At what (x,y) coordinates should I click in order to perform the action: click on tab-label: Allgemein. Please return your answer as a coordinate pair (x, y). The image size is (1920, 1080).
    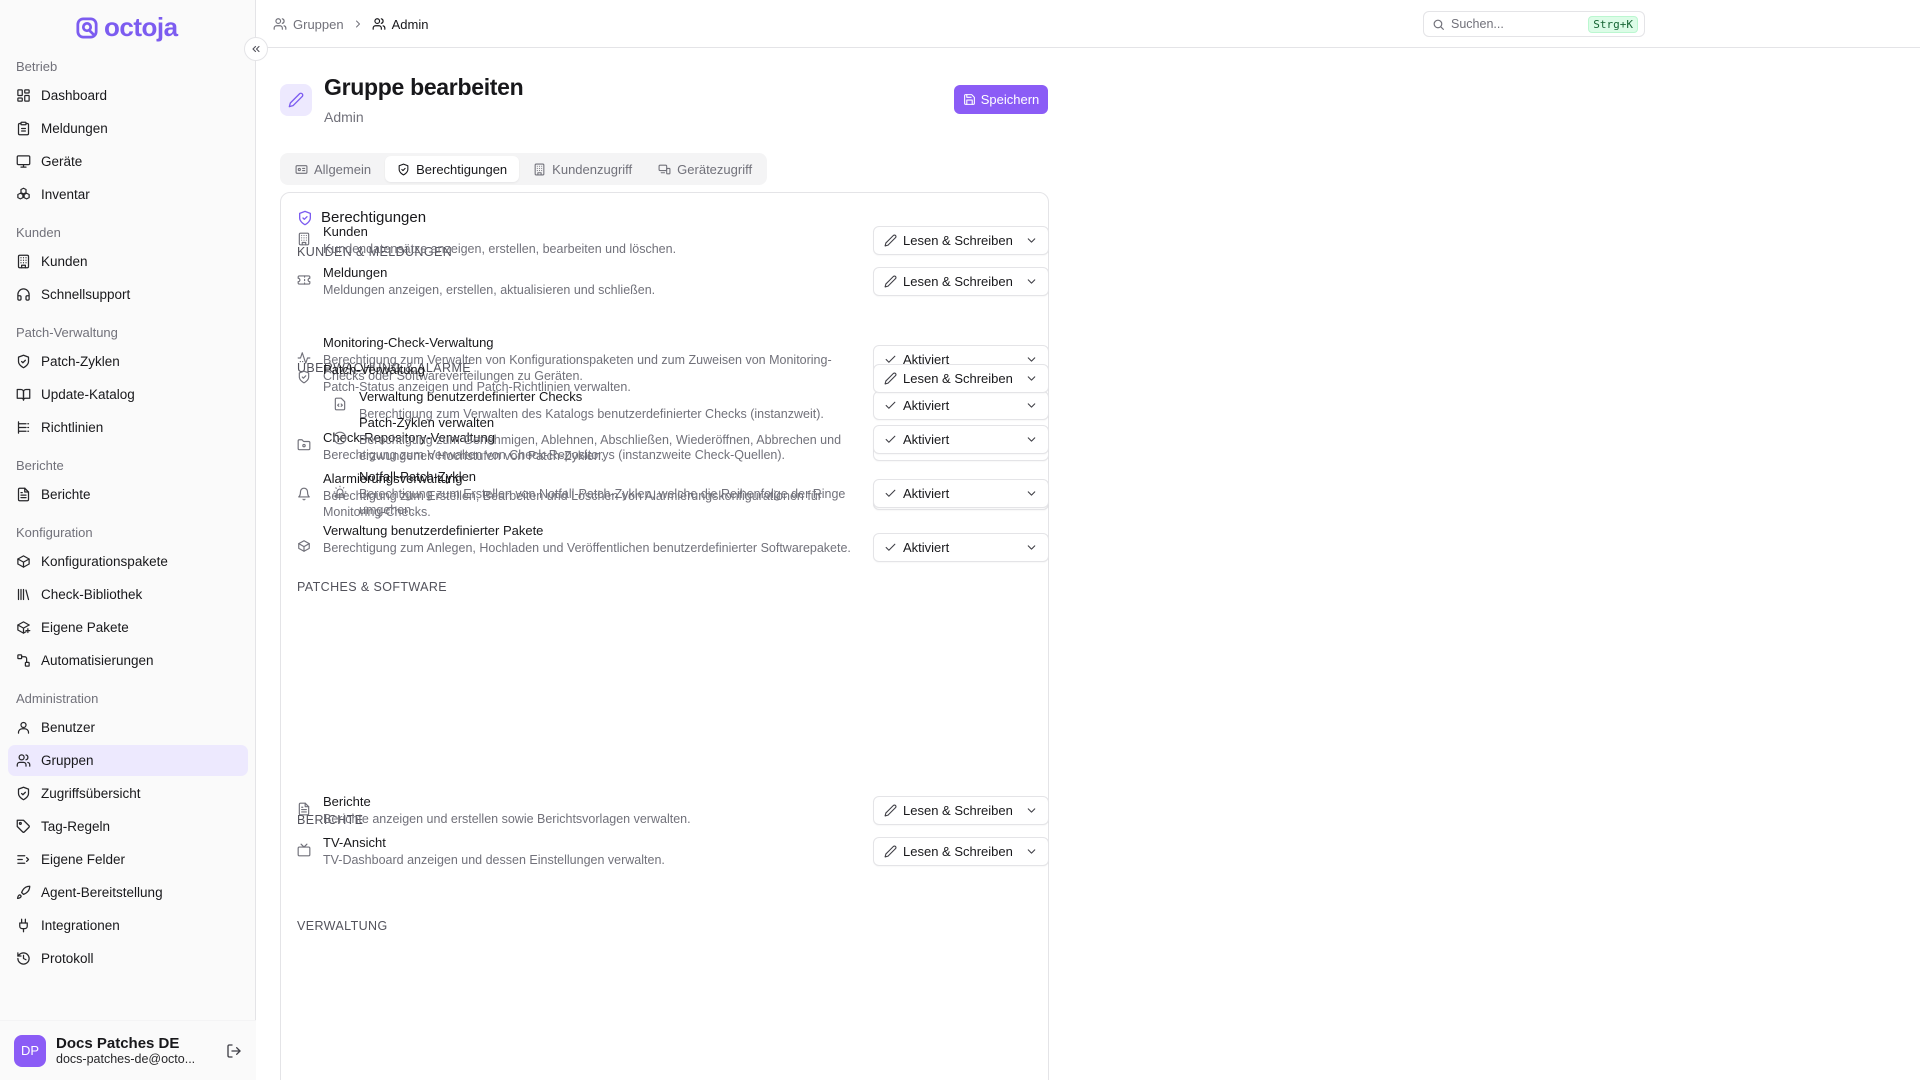
    Looking at the image, I should click on (343, 169).